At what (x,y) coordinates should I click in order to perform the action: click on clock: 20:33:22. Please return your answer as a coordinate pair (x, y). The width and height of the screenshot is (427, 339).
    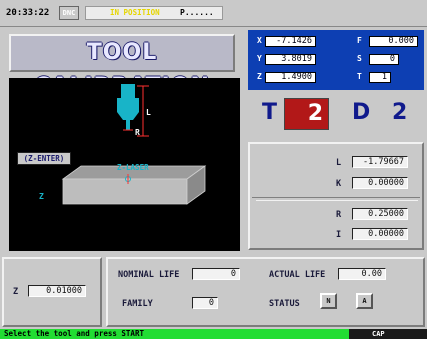
    Looking at the image, I should click on (28, 13).